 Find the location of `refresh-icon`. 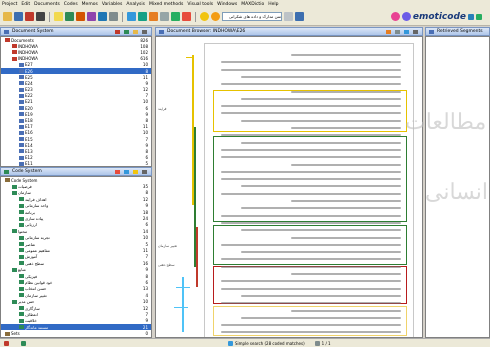

refresh-icon is located at coordinates (479, 16).